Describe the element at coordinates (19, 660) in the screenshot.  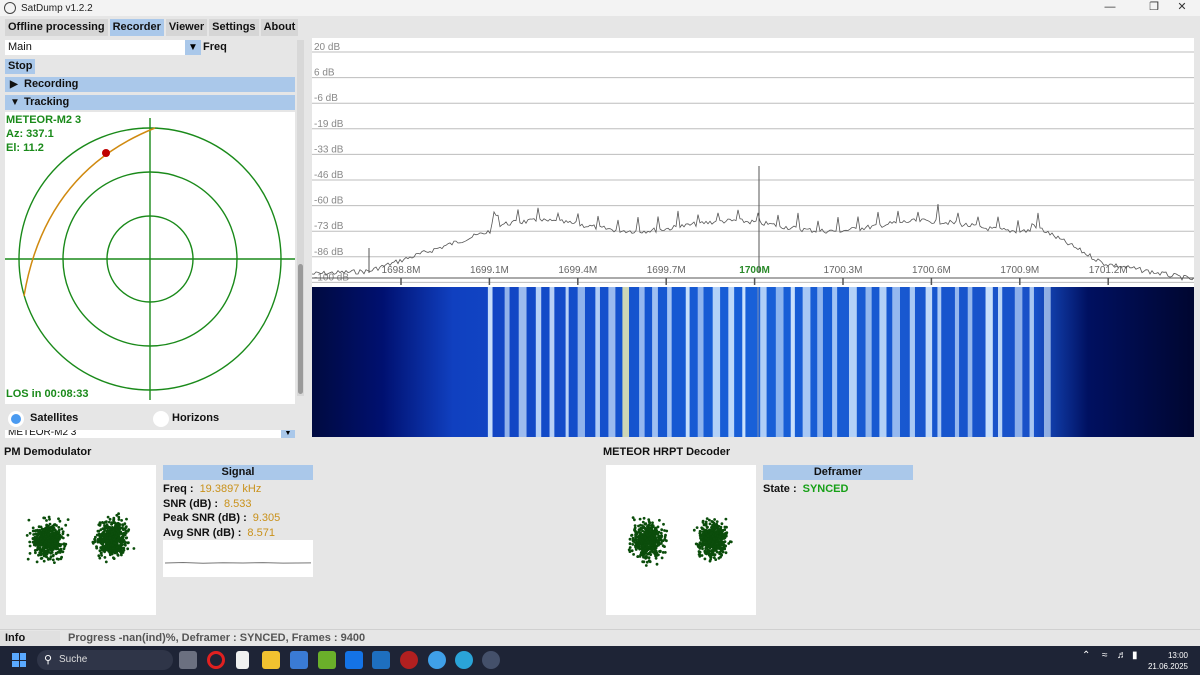
I see `windows-start-icon` at that location.